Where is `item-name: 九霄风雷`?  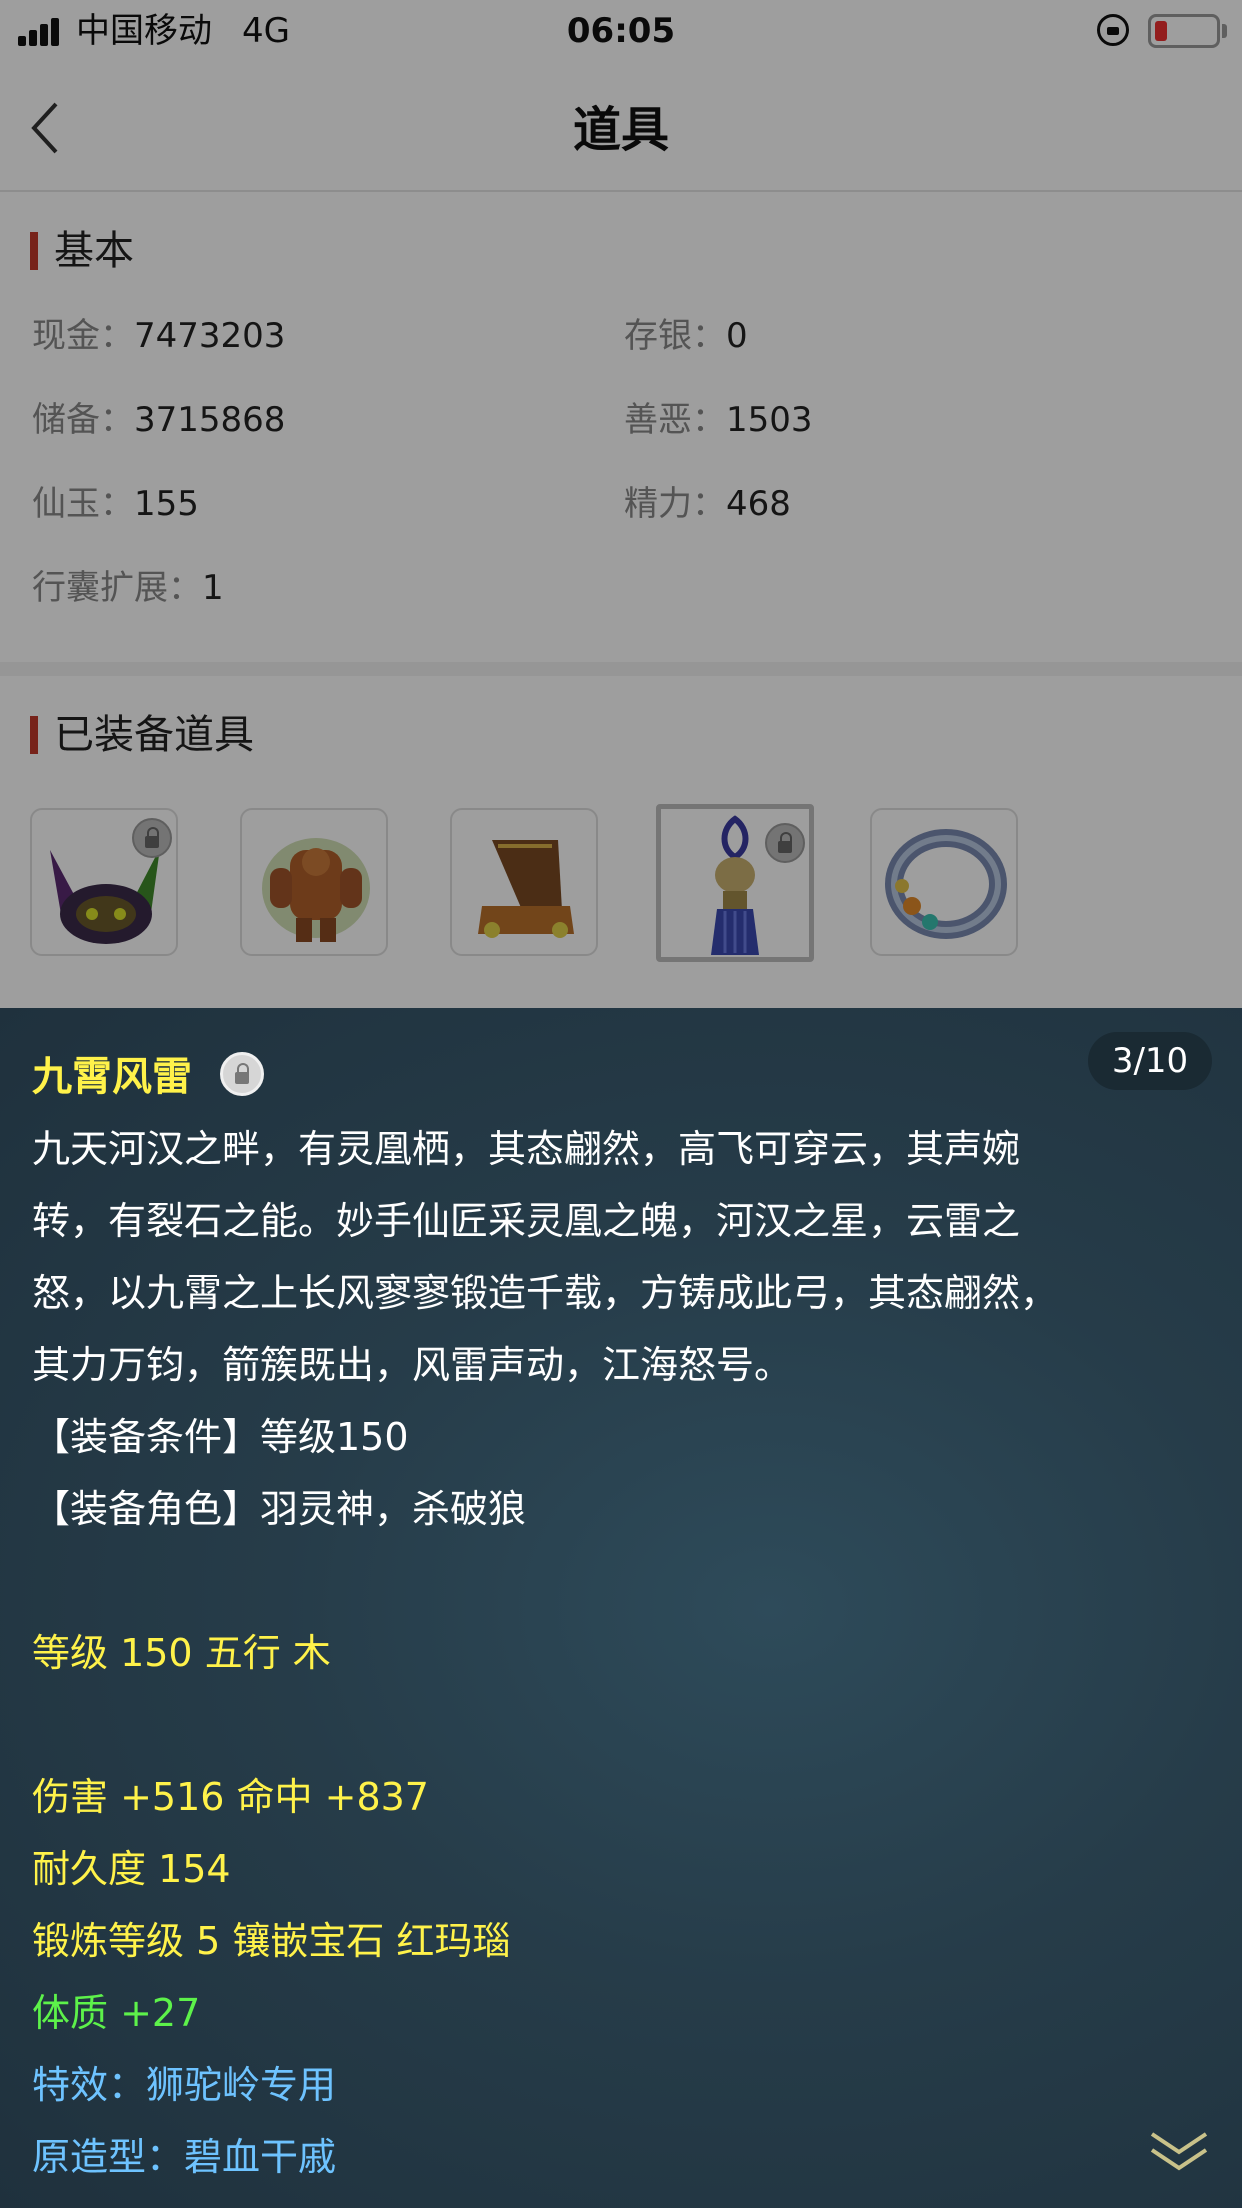 item-name: 九霄风雷 is located at coordinates (112, 1077).